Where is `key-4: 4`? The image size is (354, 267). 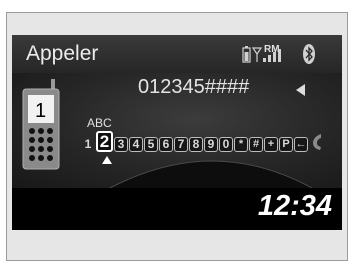 key-4: 4 is located at coordinates (136, 144).